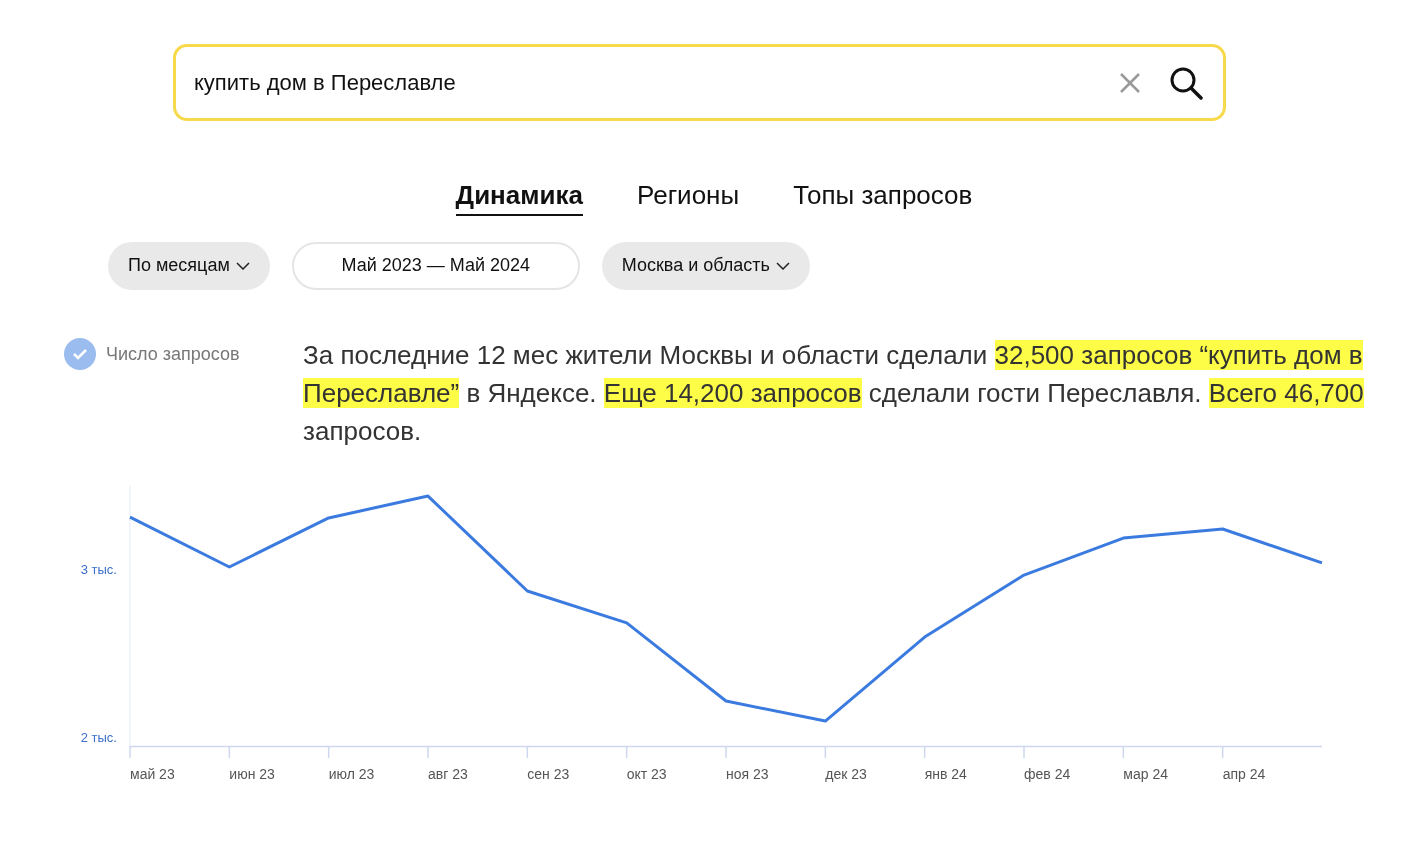 Image resolution: width=1424 pixels, height=854 pixels. What do you see at coordinates (98, 569) in the screenshot?
I see `y-tick-label: 3 тыс.` at bounding box center [98, 569].